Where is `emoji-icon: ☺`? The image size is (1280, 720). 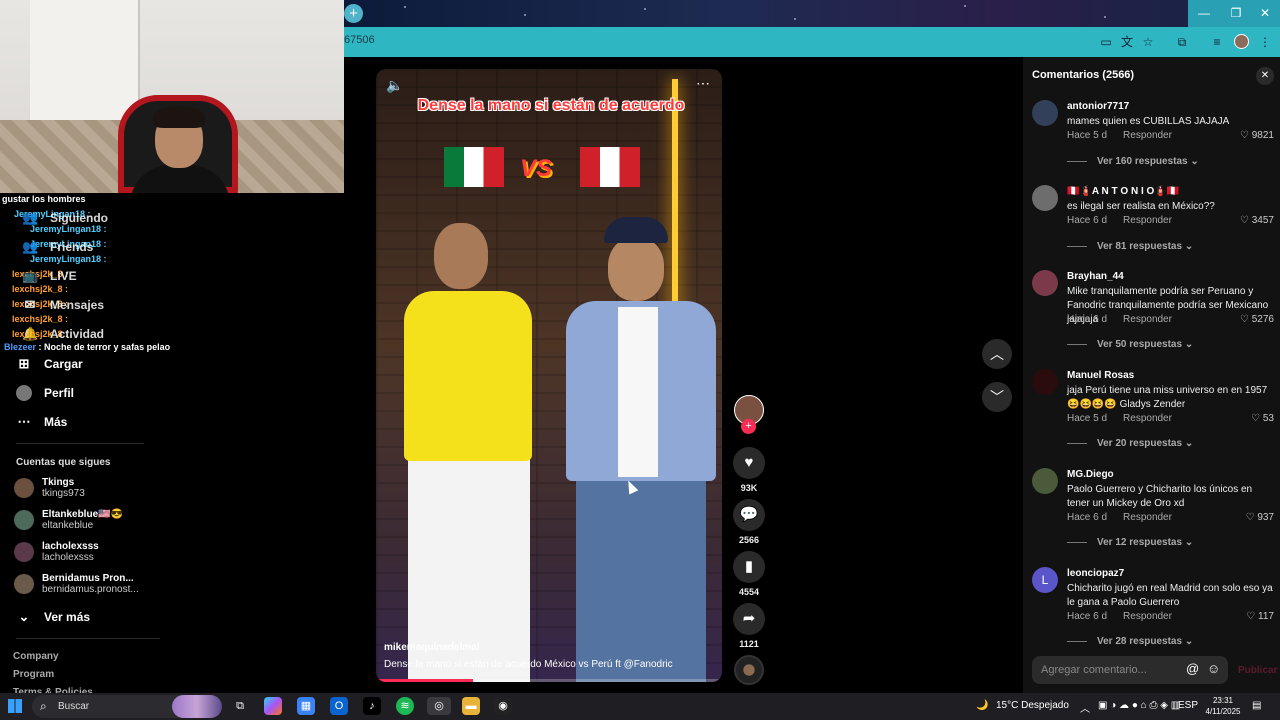 emoji-icon: ☺ is located at coordinates (1213, 668).